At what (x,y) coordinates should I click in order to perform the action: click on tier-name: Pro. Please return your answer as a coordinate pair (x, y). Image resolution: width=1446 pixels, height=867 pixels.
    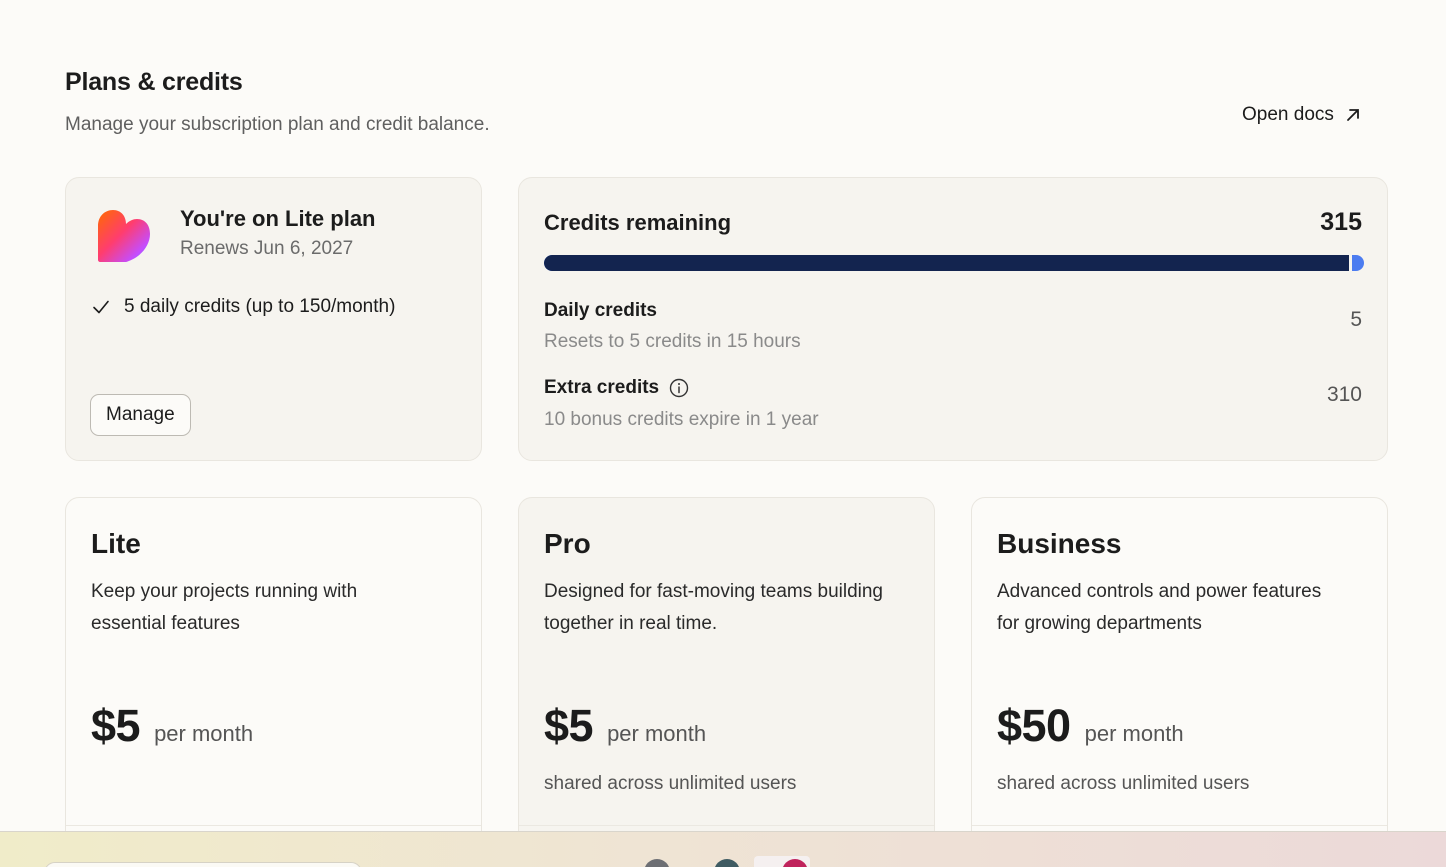
    Looking at the image, I should click on (567, 543).